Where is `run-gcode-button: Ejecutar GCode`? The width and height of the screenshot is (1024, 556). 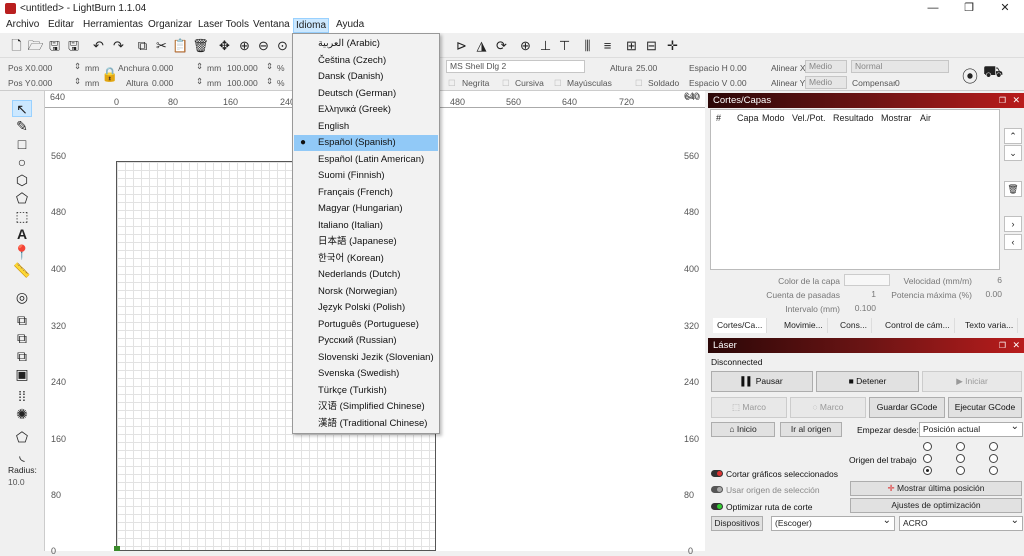
run-gcode-button: Ejecutar GCode is located at coordinates (985, 407).